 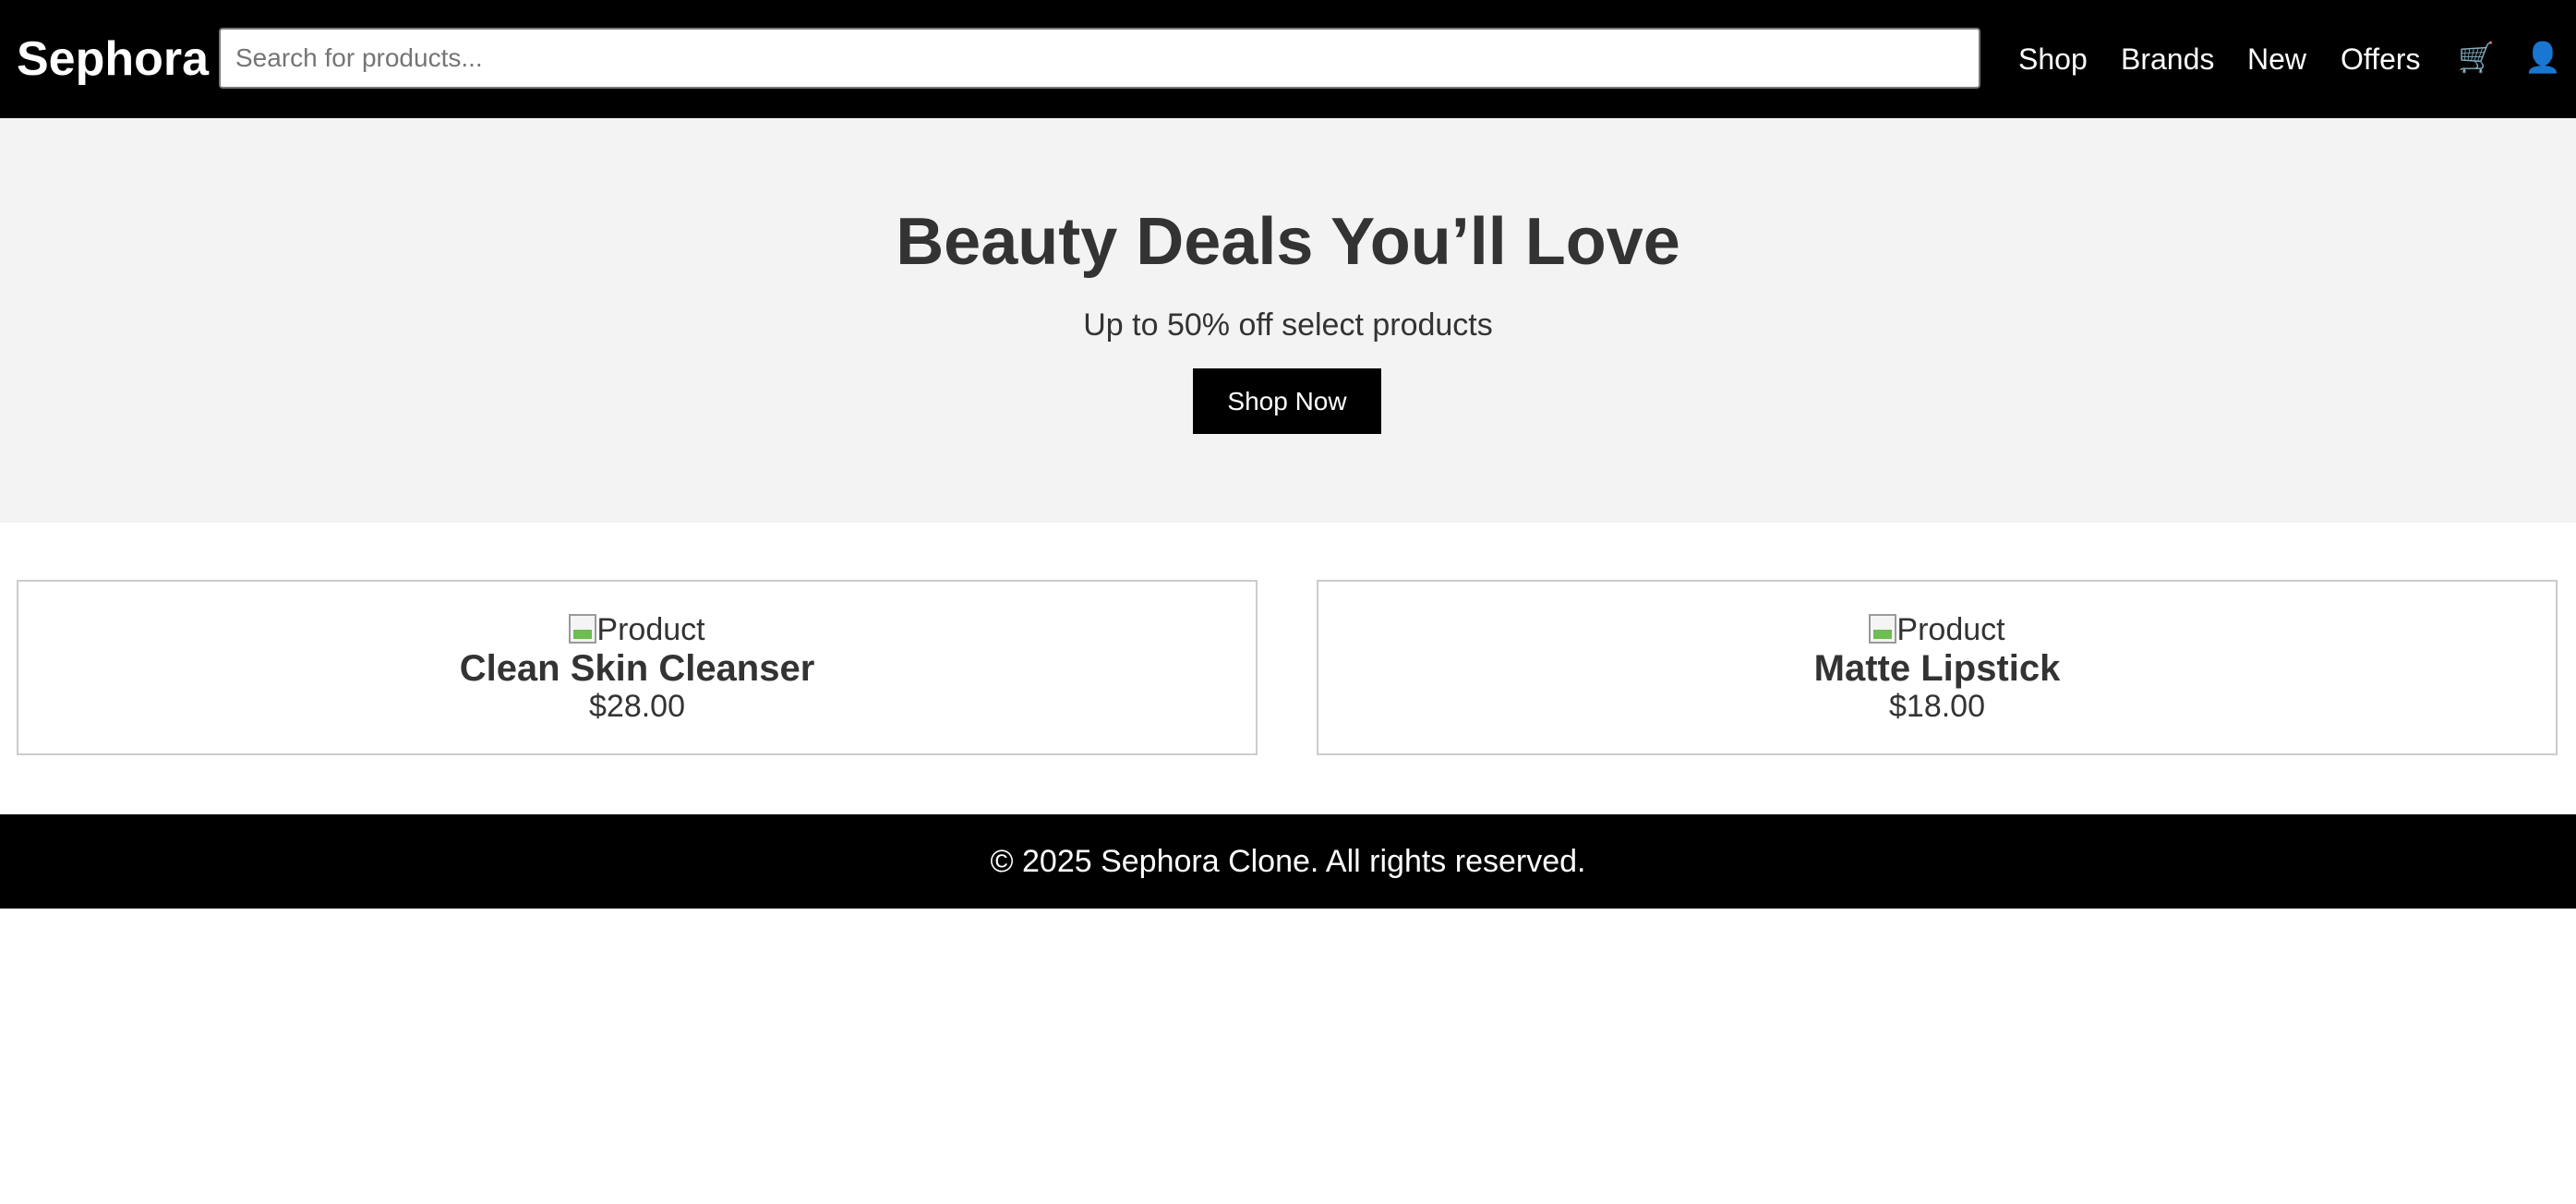 What do you see at coordinates (1287, 401) in the screenshot?
I see `shop-now-button: Shop Now` at bounding box center [1287, 401].